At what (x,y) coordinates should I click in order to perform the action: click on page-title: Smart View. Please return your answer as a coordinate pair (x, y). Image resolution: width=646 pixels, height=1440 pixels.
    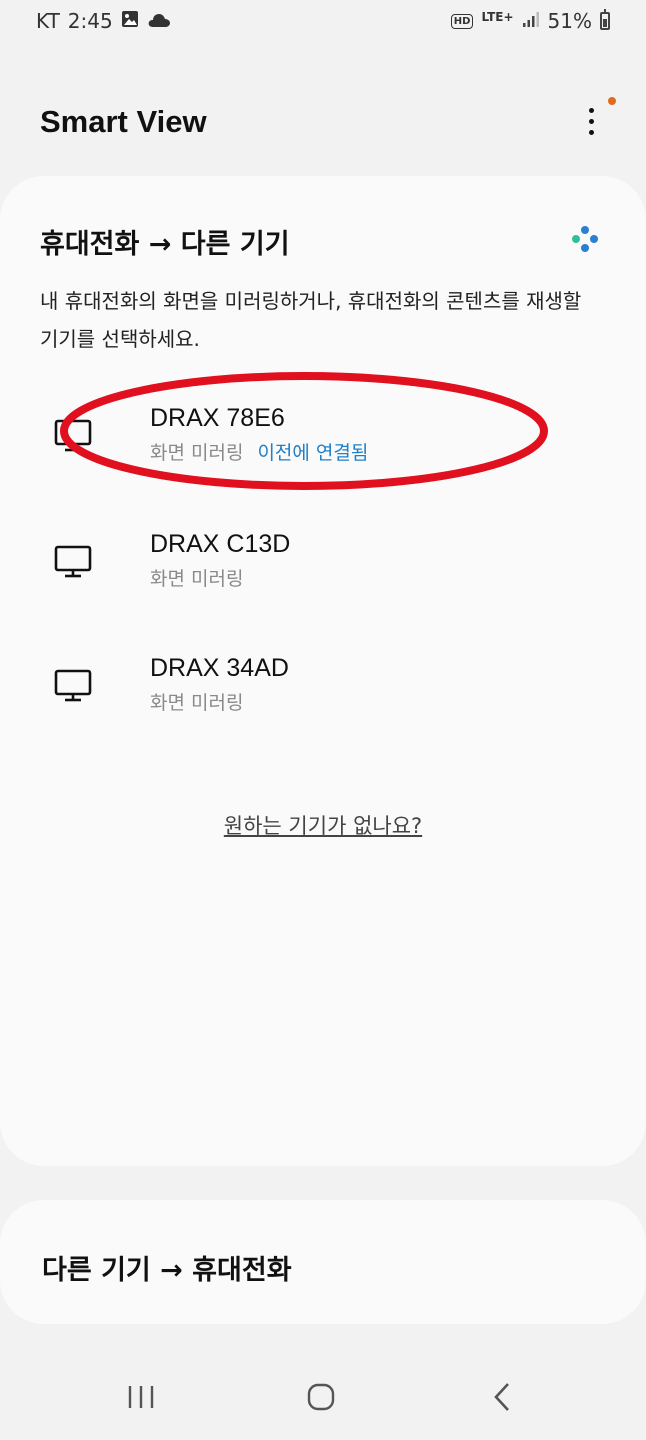
    Looking at the image, I should click on (123, 121).